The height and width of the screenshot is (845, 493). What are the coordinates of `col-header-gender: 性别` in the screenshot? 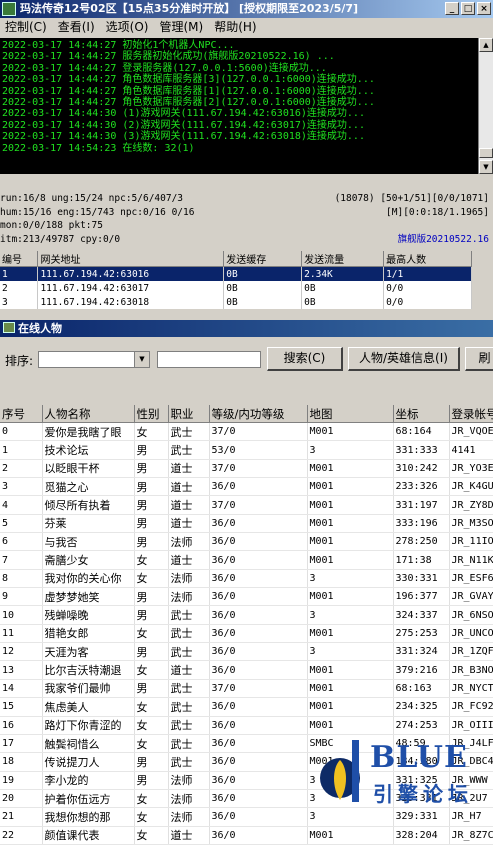 It's located at (151, 414).